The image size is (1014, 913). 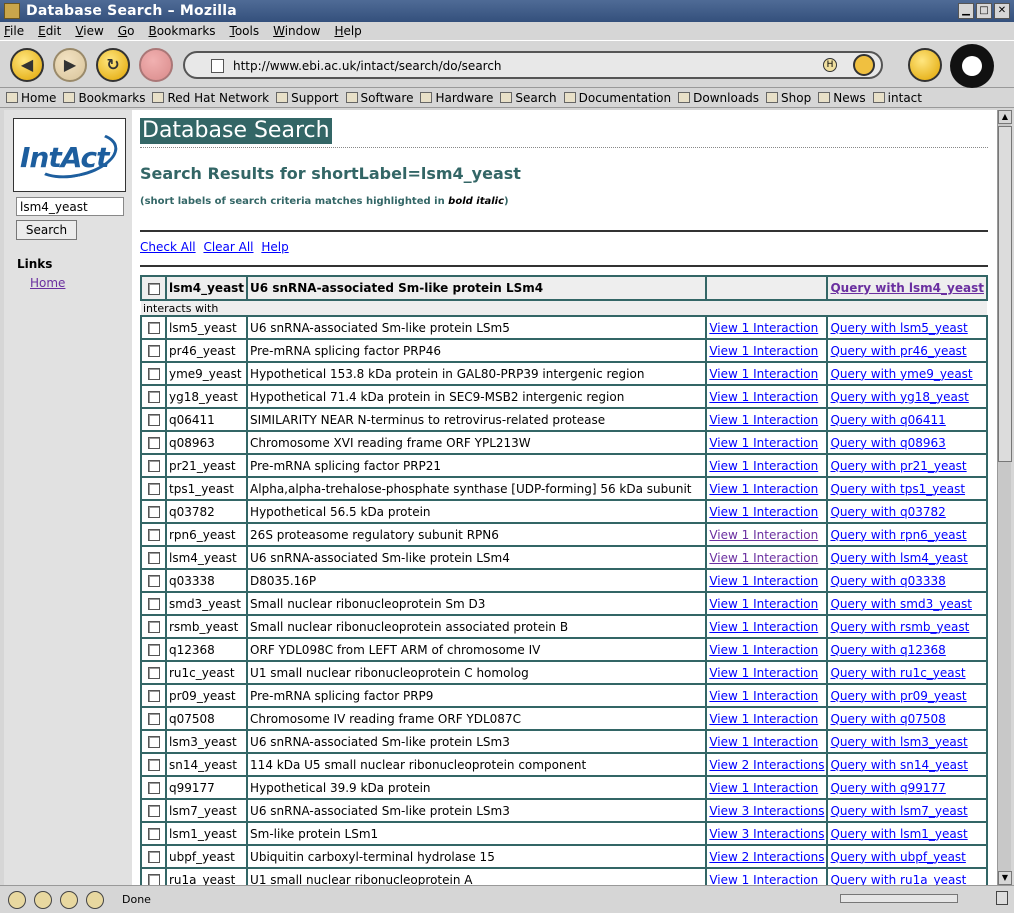 I want to click on bookmark-news: News, so click(x=842, y=98).